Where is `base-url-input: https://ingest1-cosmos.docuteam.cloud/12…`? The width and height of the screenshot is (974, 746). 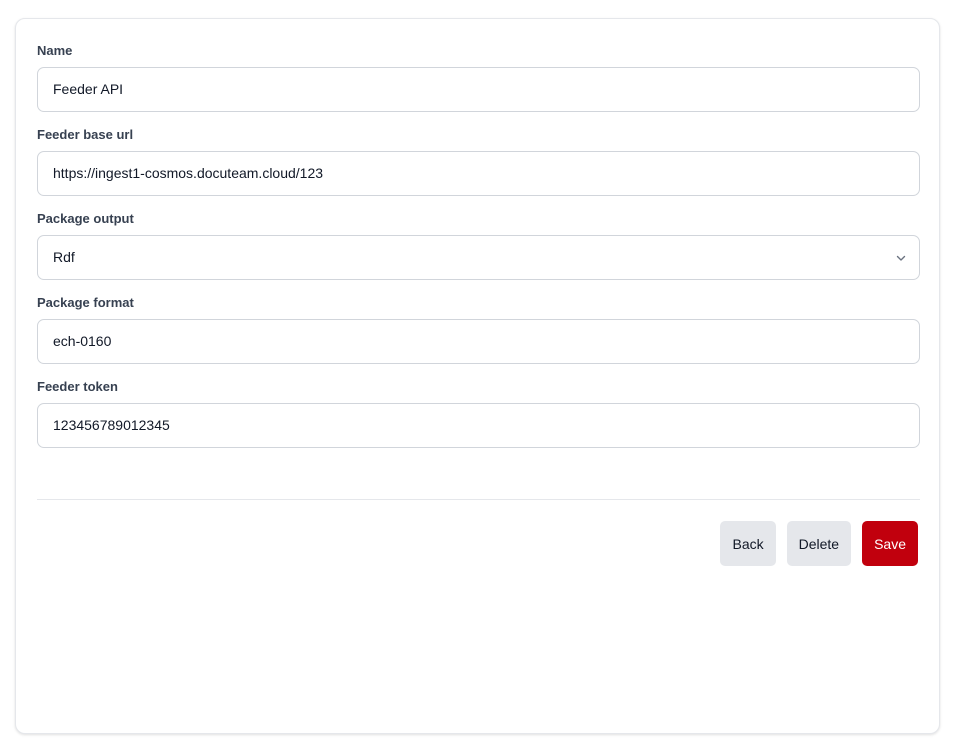
base-url-input: https://ingest1-cosmos.docuteam.cloud/12… is located at coordinates (478, 173).